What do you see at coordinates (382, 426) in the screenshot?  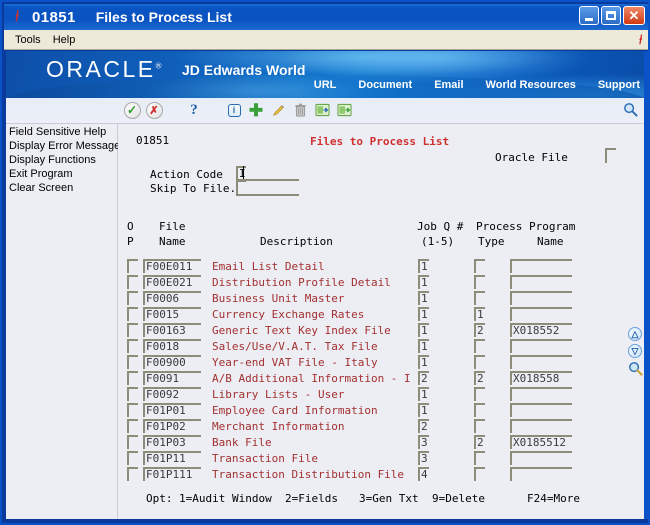 I see `table-row: F01P02 Merchant Information 2` at bounding box center [382, 426].